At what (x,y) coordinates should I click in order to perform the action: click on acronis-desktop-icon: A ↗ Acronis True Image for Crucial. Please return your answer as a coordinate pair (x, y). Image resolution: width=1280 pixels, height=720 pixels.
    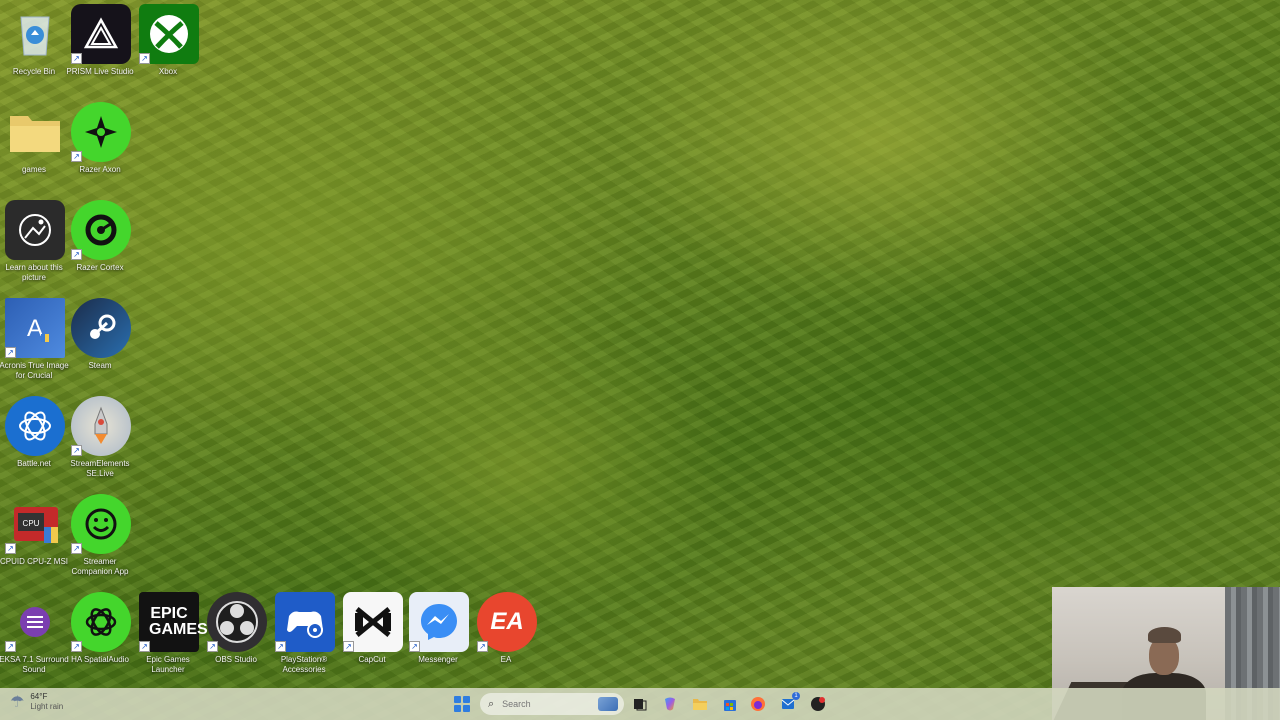
    Looking at the image, I should click on (34, 346).